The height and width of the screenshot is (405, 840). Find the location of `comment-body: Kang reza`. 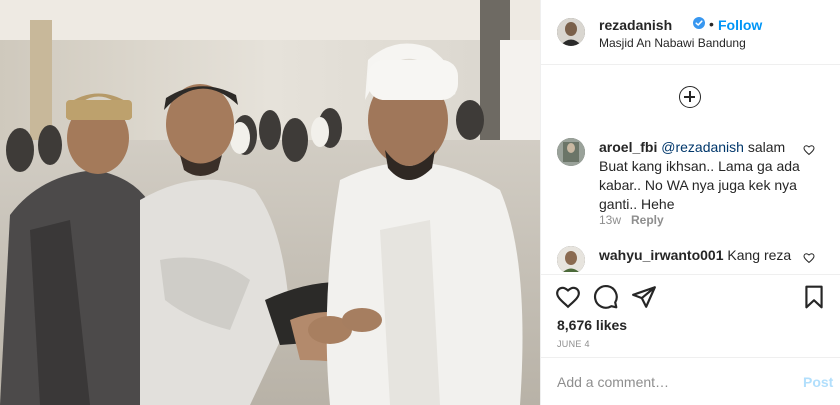

comment-body: Kang reza is located at coordinates (759, 255).